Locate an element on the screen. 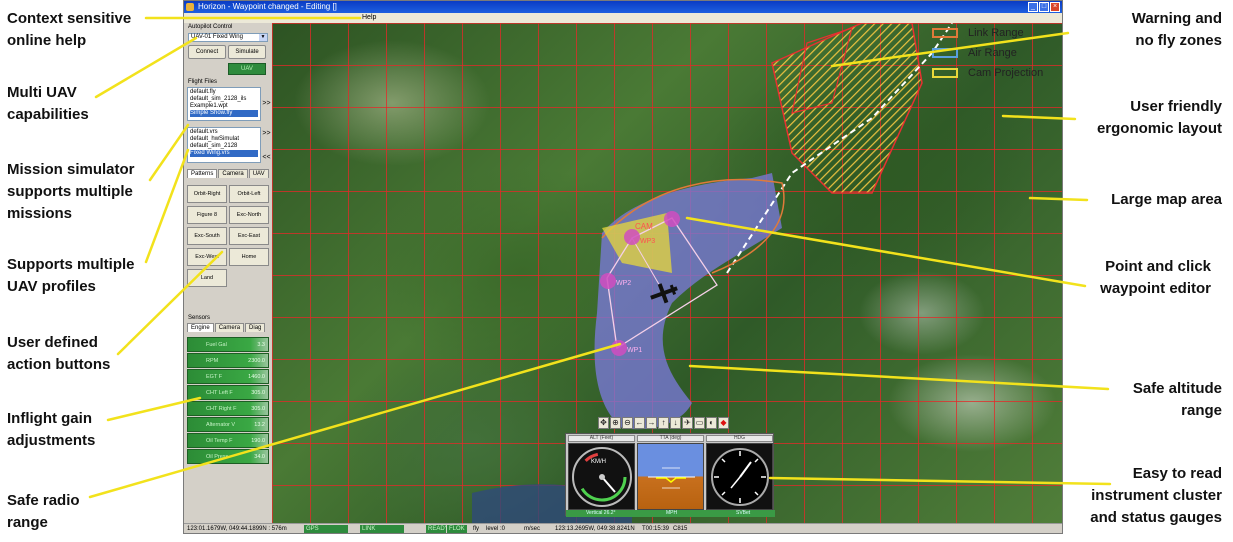 This screenshot has width=1233, height=542. instrument-svbet: SVBet is located at coordinates (743, 513).